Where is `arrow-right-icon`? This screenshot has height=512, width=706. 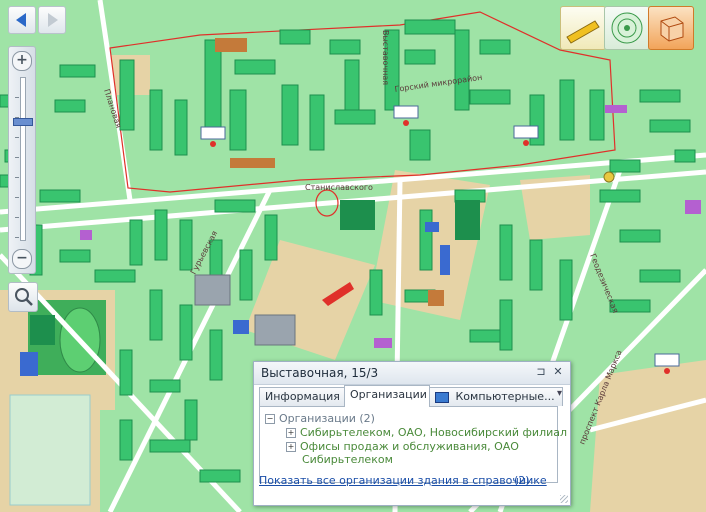 arrow-right-icon is located at coordinates (53, 20).